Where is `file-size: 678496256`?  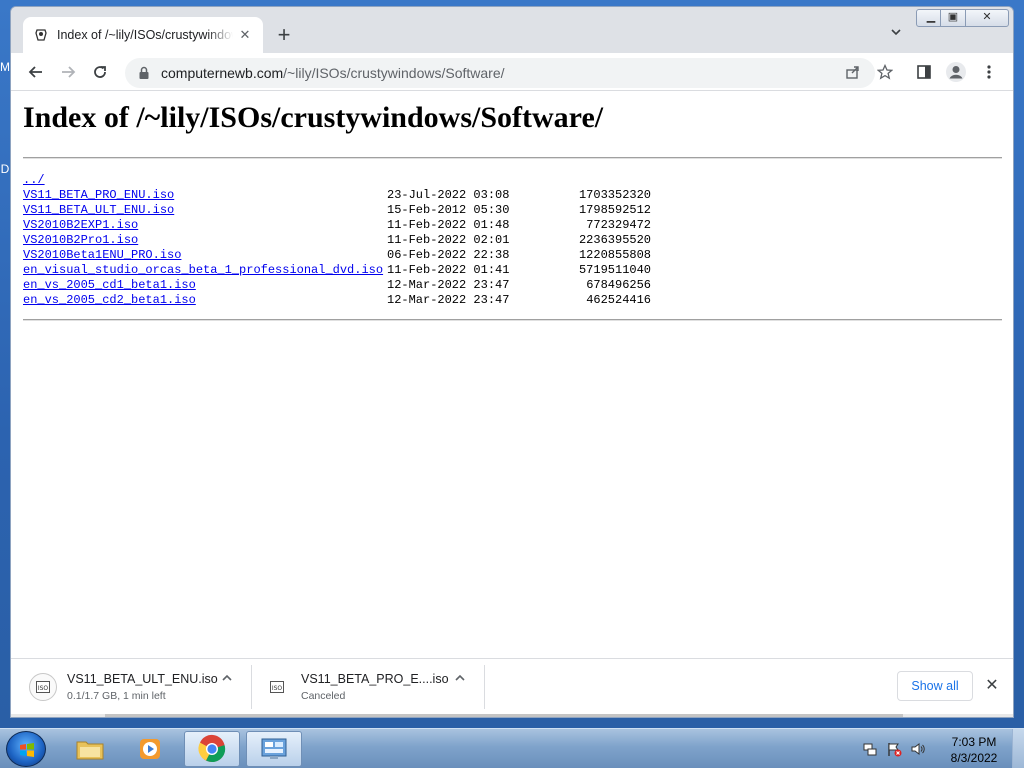
file-size: 678496256 is located at coordinates (618, 285).